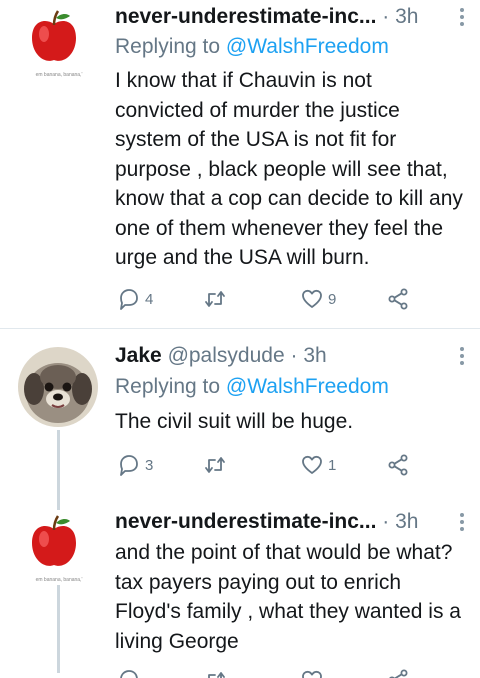  I want to click on like-button, so click(312, 671).